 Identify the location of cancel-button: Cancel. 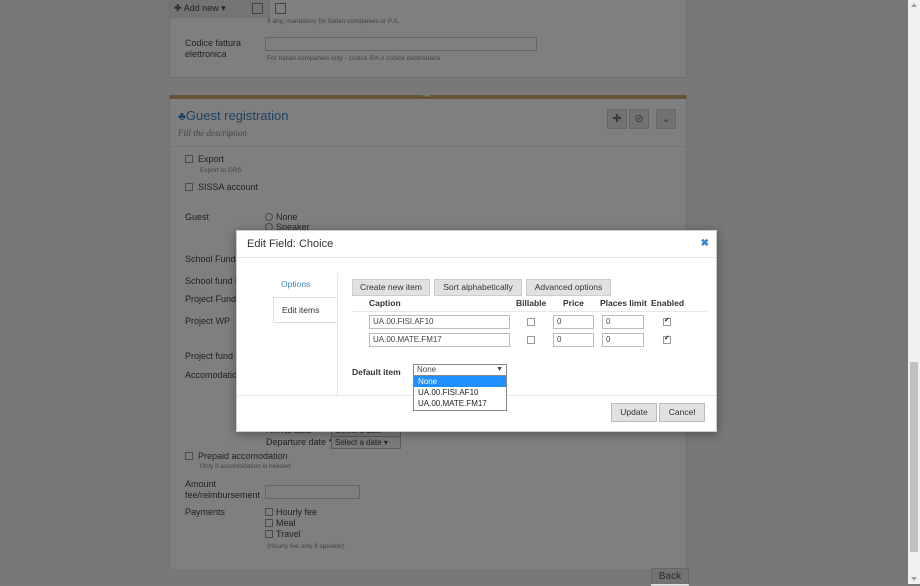
(682, 412).